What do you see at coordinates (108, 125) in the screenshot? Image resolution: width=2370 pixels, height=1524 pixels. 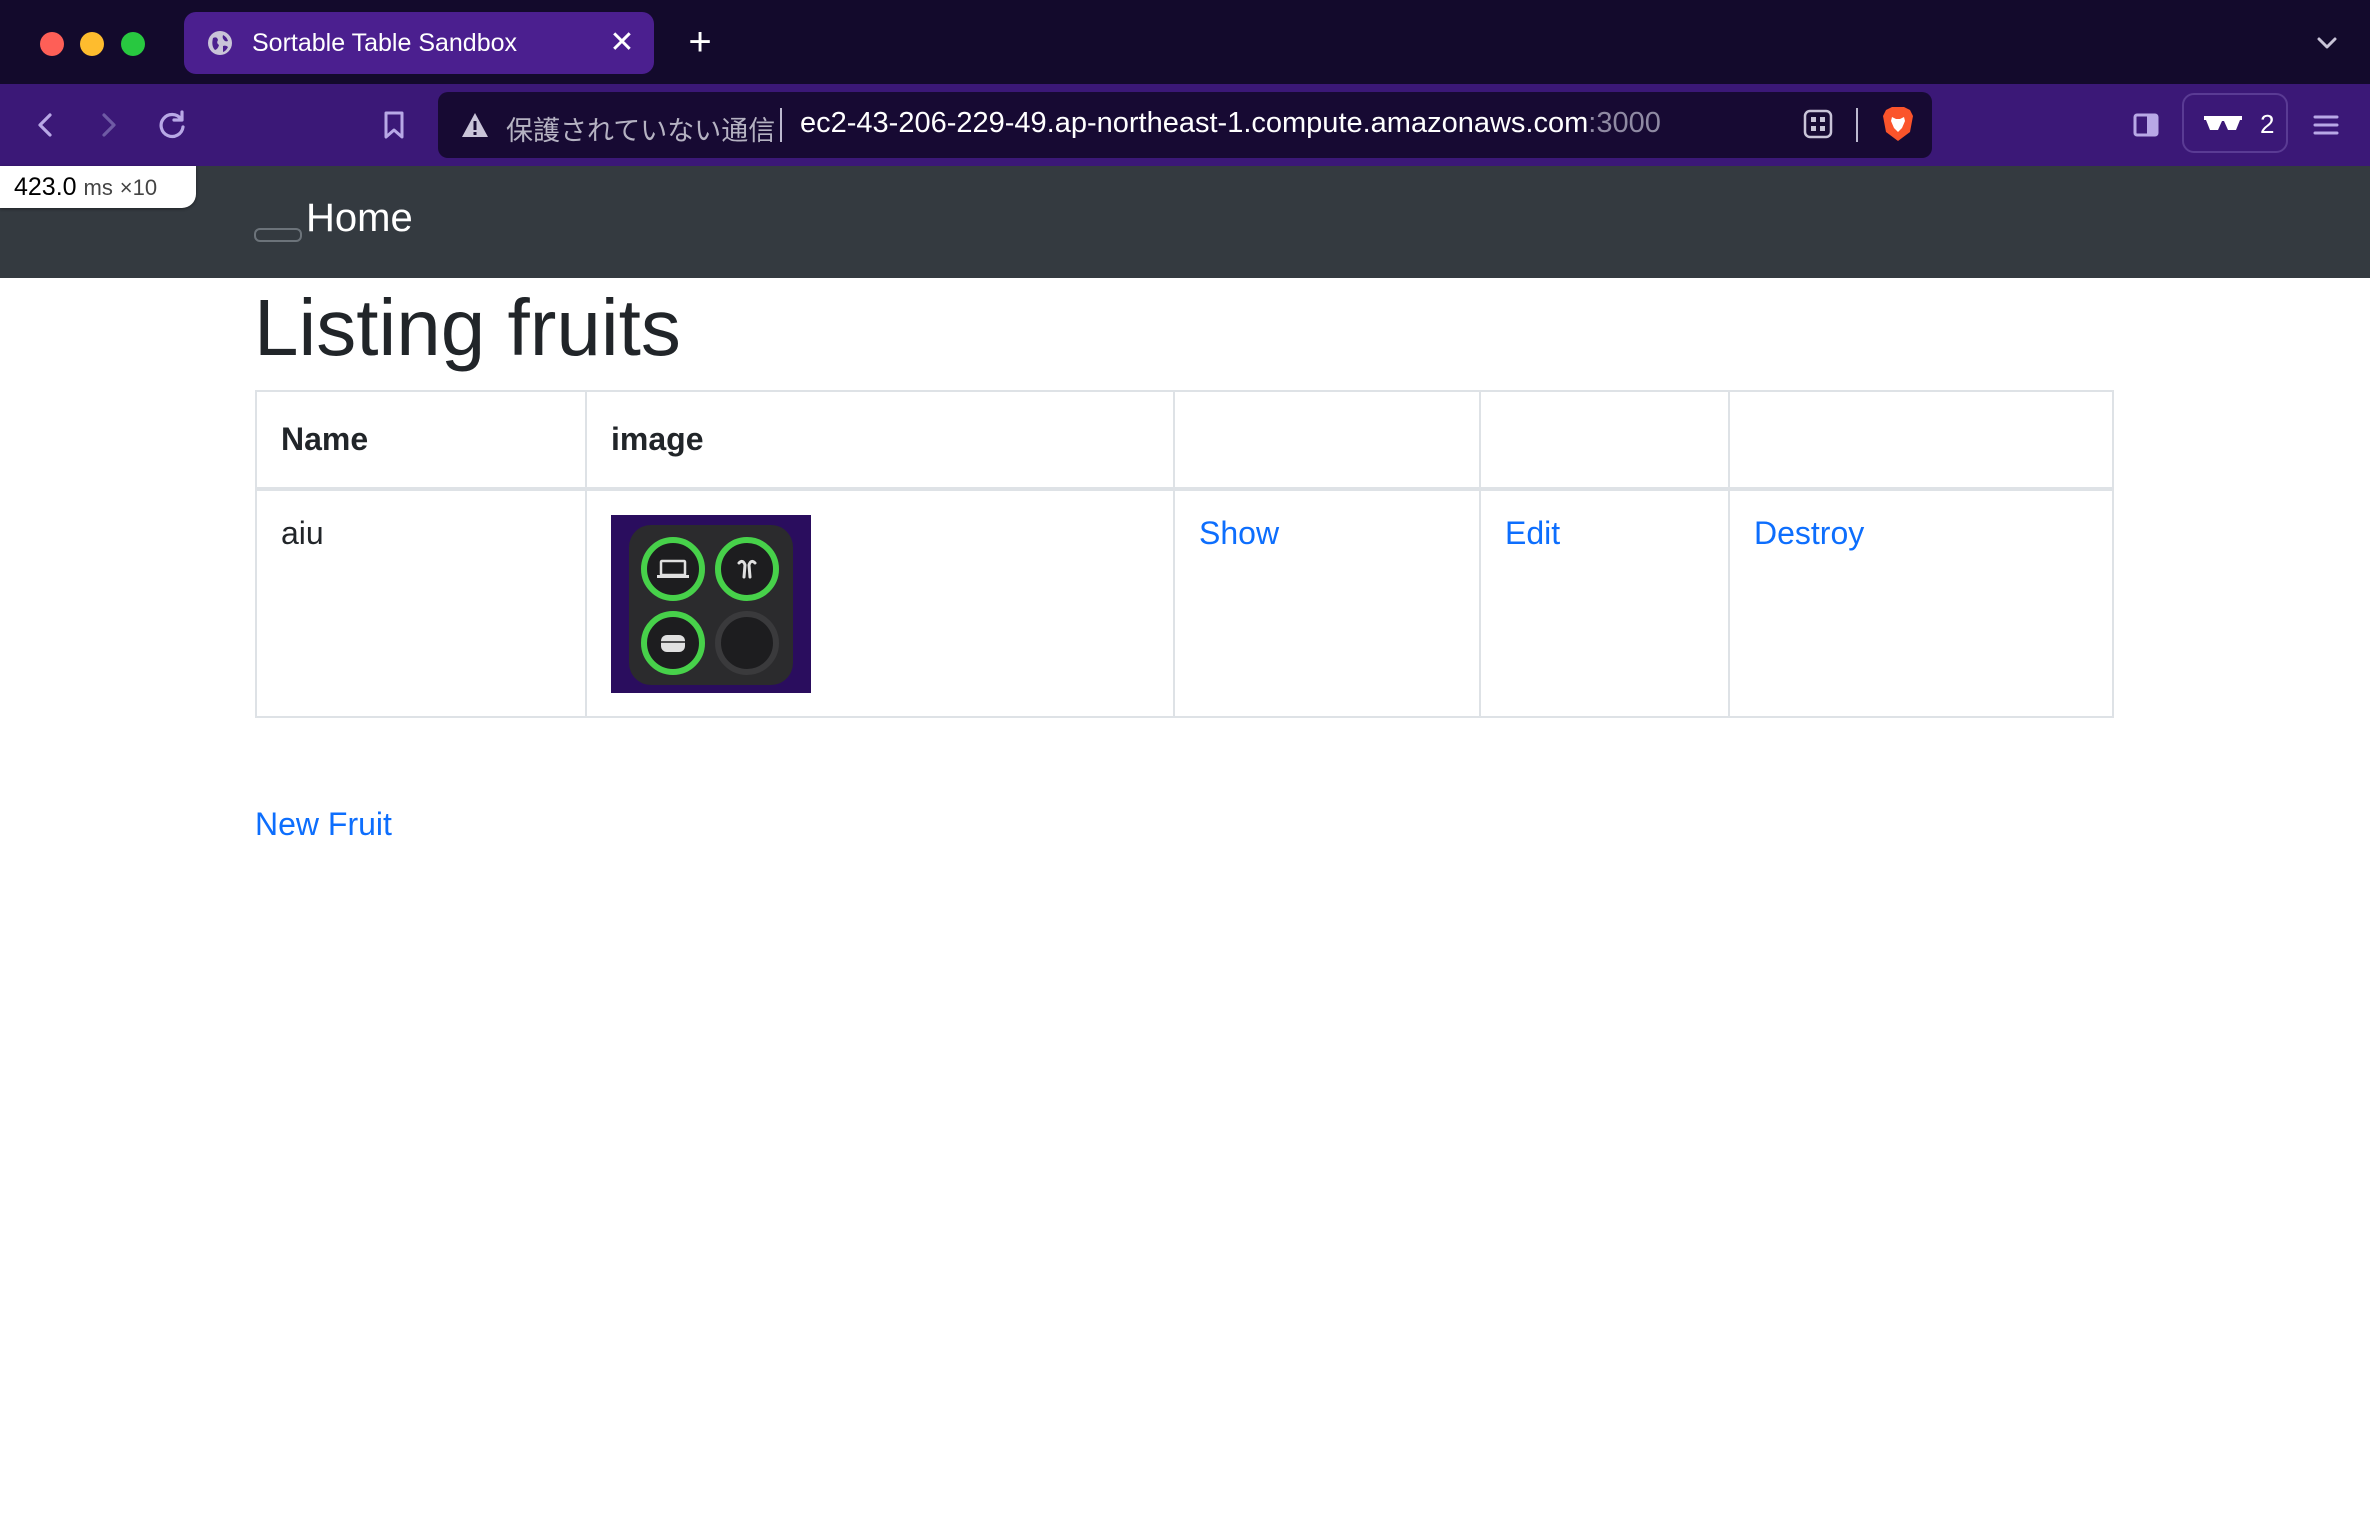 I see `forward-arrow-icon` at bounding box center [108, 125].